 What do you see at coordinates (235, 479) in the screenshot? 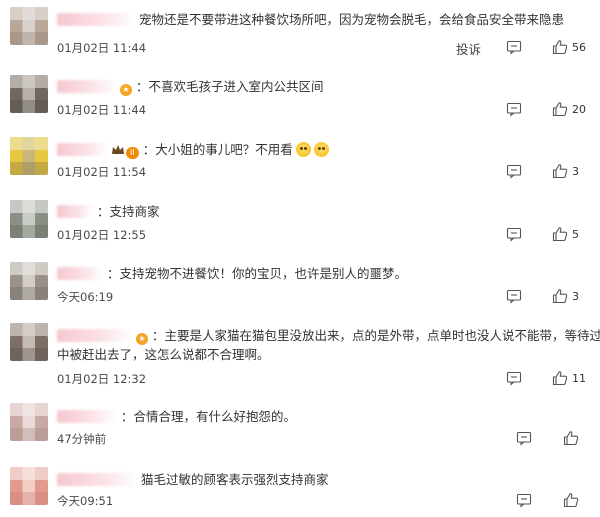
I see `comment-text: 猫毛过敏的顾客表示强烈支持商家` at bounding box center [235, 479].